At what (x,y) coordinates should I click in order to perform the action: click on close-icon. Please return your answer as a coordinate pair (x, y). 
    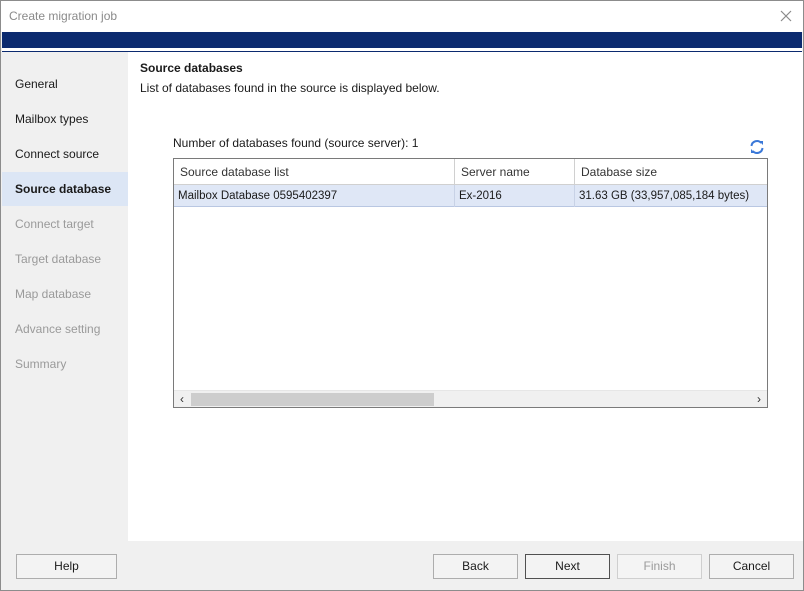
    Looking at the image, I should click on (786, 16).